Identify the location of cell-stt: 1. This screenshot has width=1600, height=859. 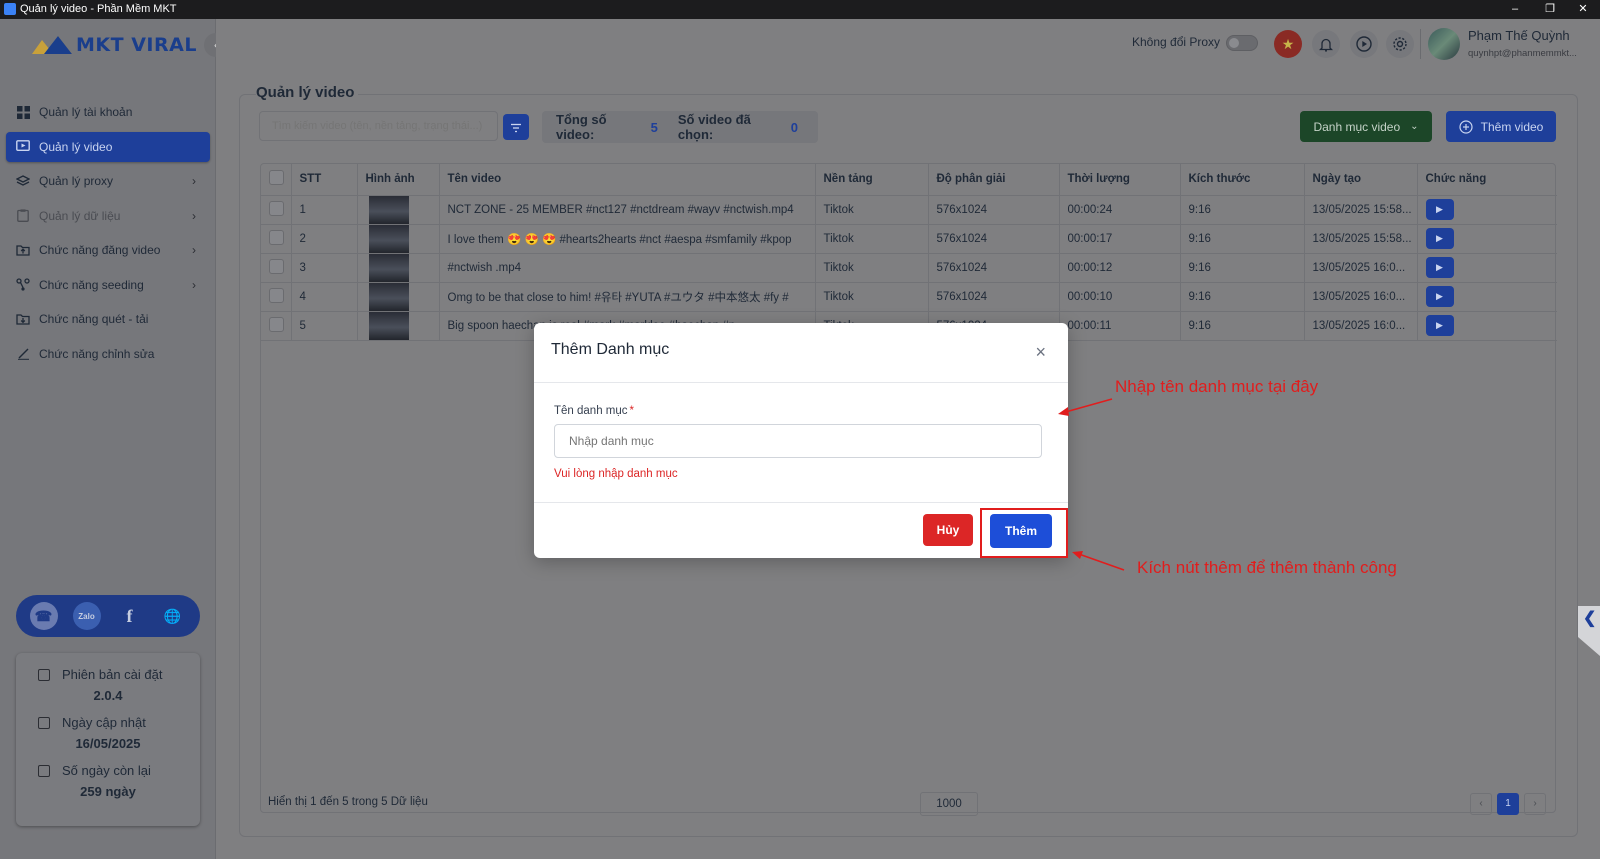
(324, 210).